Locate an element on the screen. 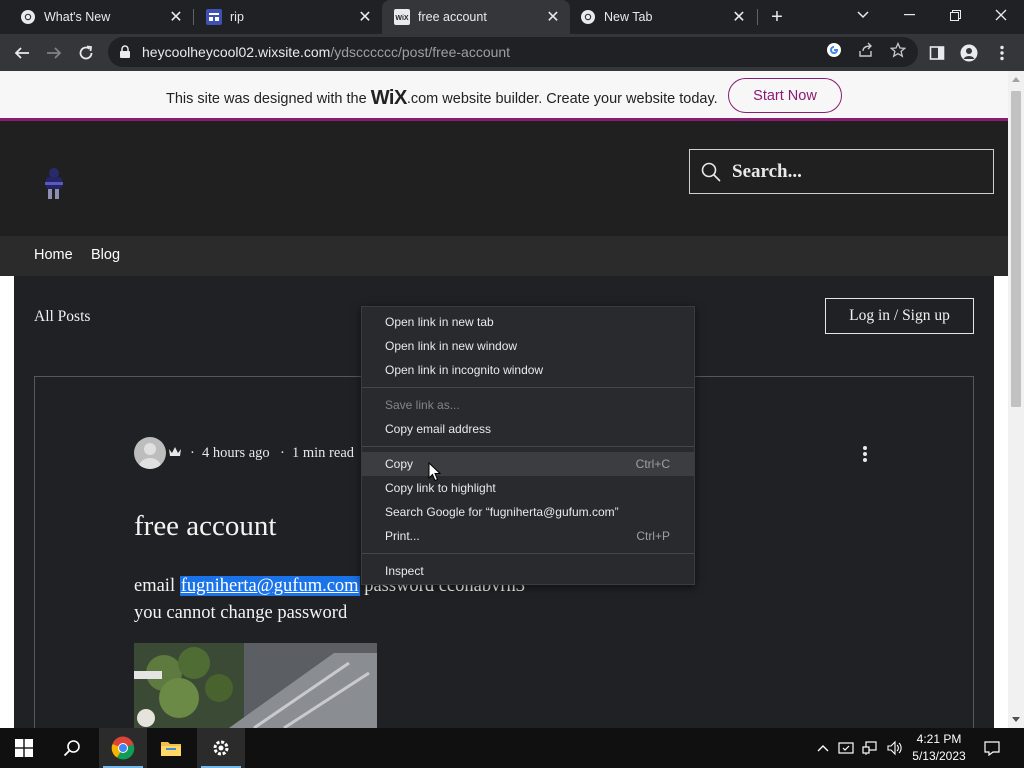 The height and width of the screenshot is (768, 1024). notifications-button is located at coordinates (992, 748).